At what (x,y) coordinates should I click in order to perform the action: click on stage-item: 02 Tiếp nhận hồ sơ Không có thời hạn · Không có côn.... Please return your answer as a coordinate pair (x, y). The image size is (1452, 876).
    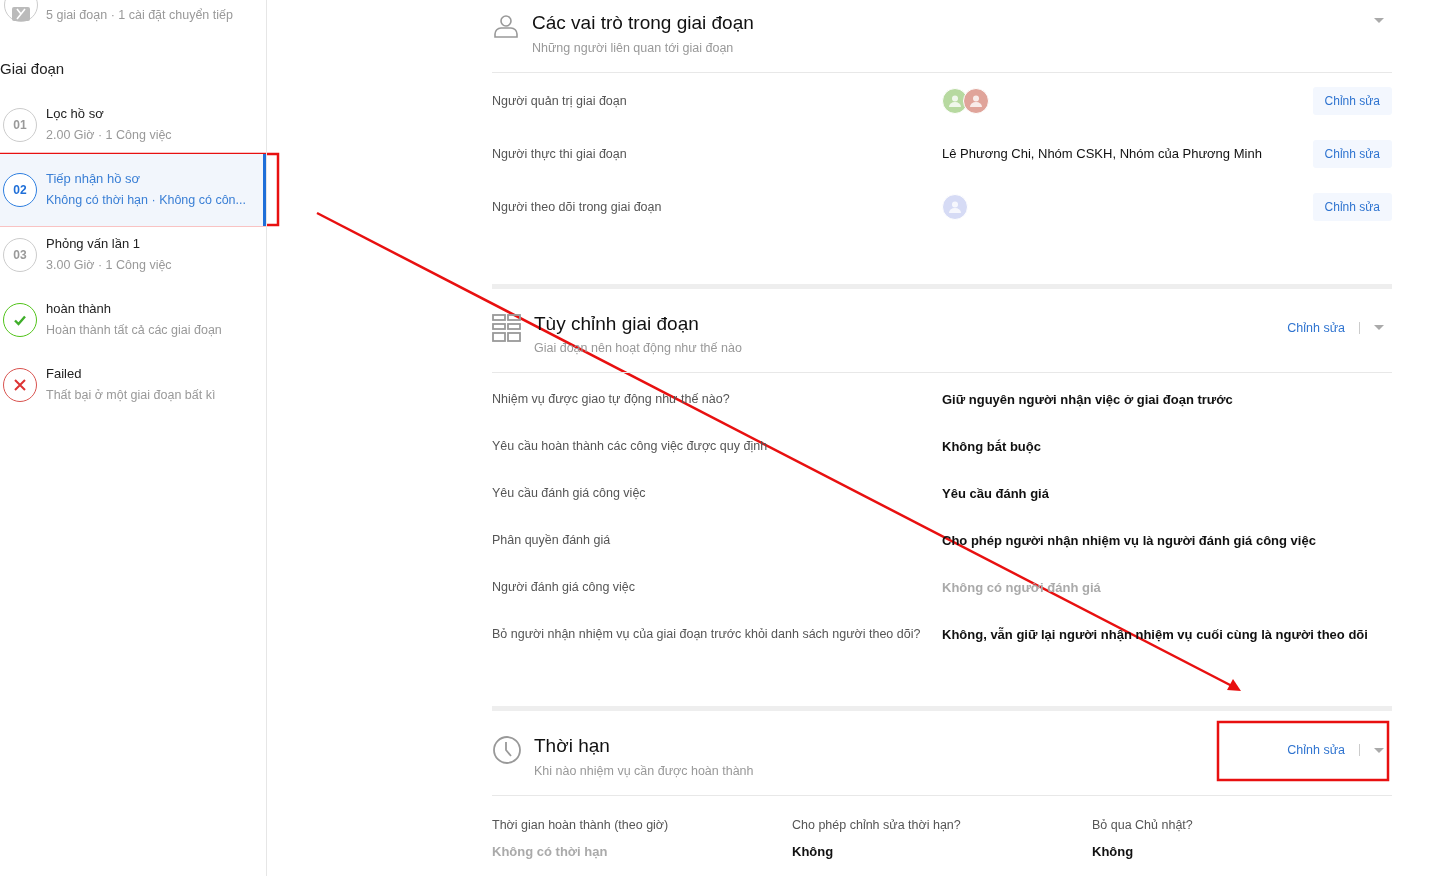
    Looking at the image, I should click on (133, 189).